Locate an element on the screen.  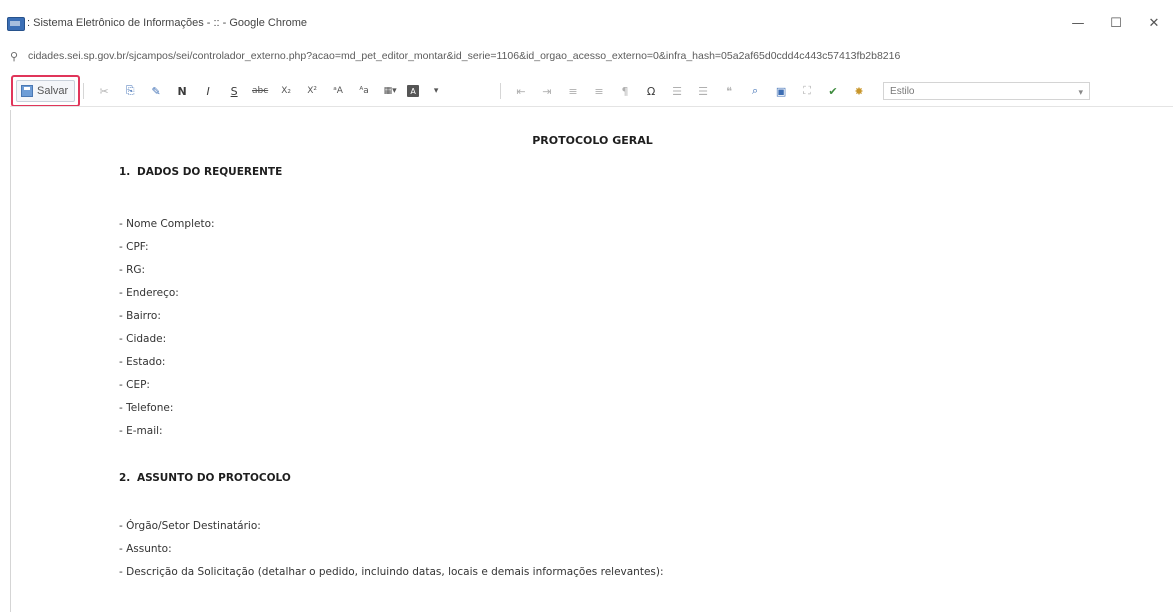
find-replace-icon: ⌕ is located at coordinates (755, 91).